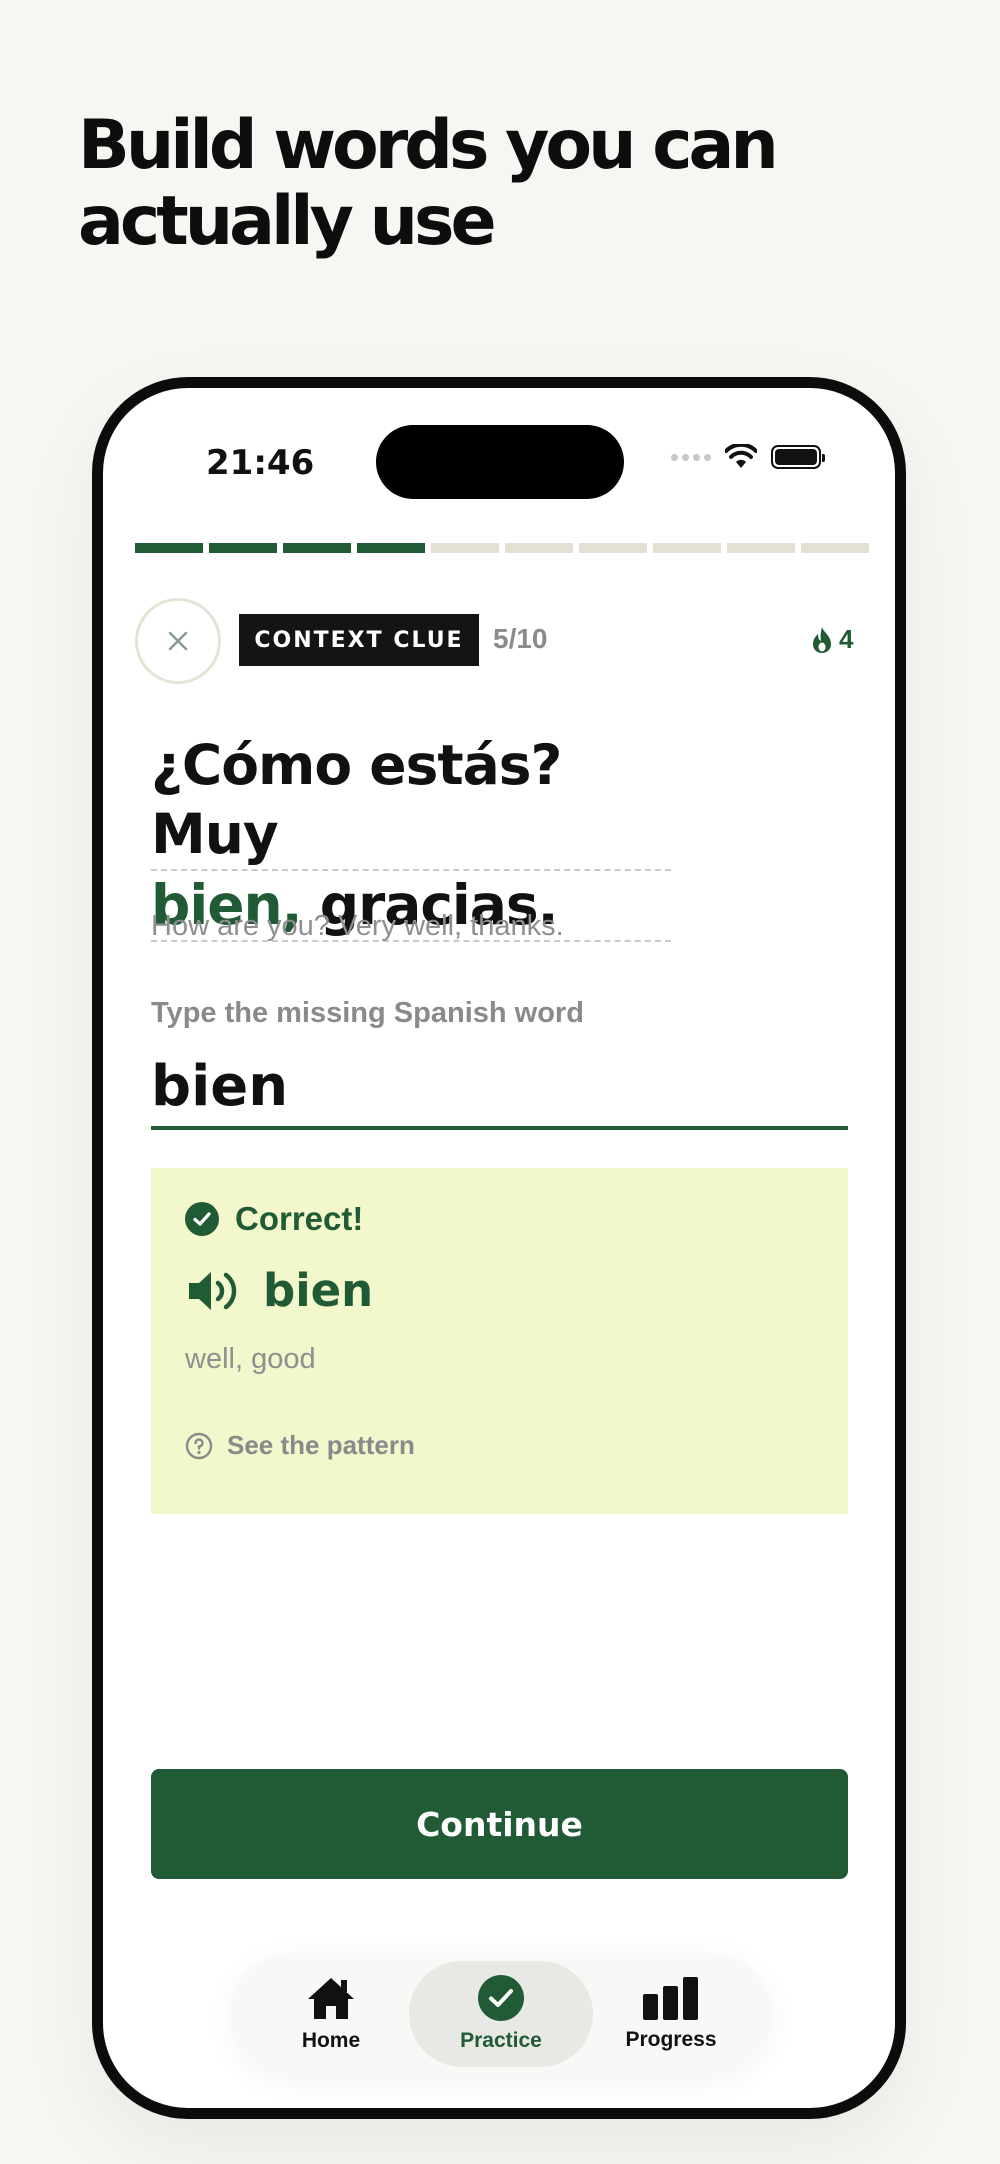 Image resolution: width=1000 pixels, height=2164 pixels. I want to click on streak-indicator: 4, so click(832, 639).